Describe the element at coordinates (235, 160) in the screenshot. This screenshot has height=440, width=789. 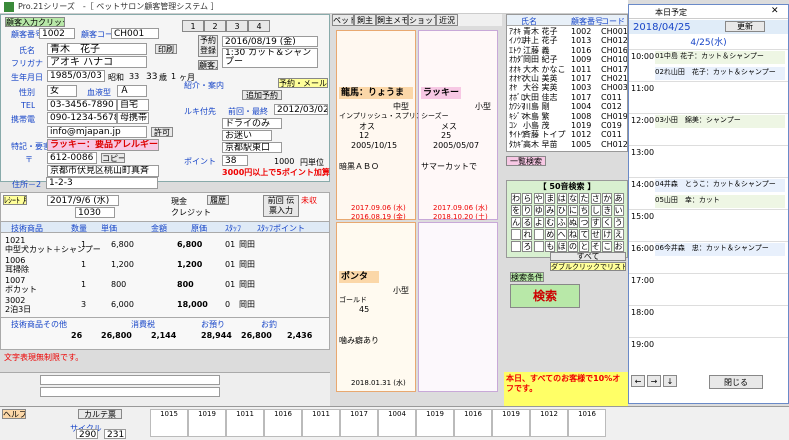
I see `point-field: 38` at that location.